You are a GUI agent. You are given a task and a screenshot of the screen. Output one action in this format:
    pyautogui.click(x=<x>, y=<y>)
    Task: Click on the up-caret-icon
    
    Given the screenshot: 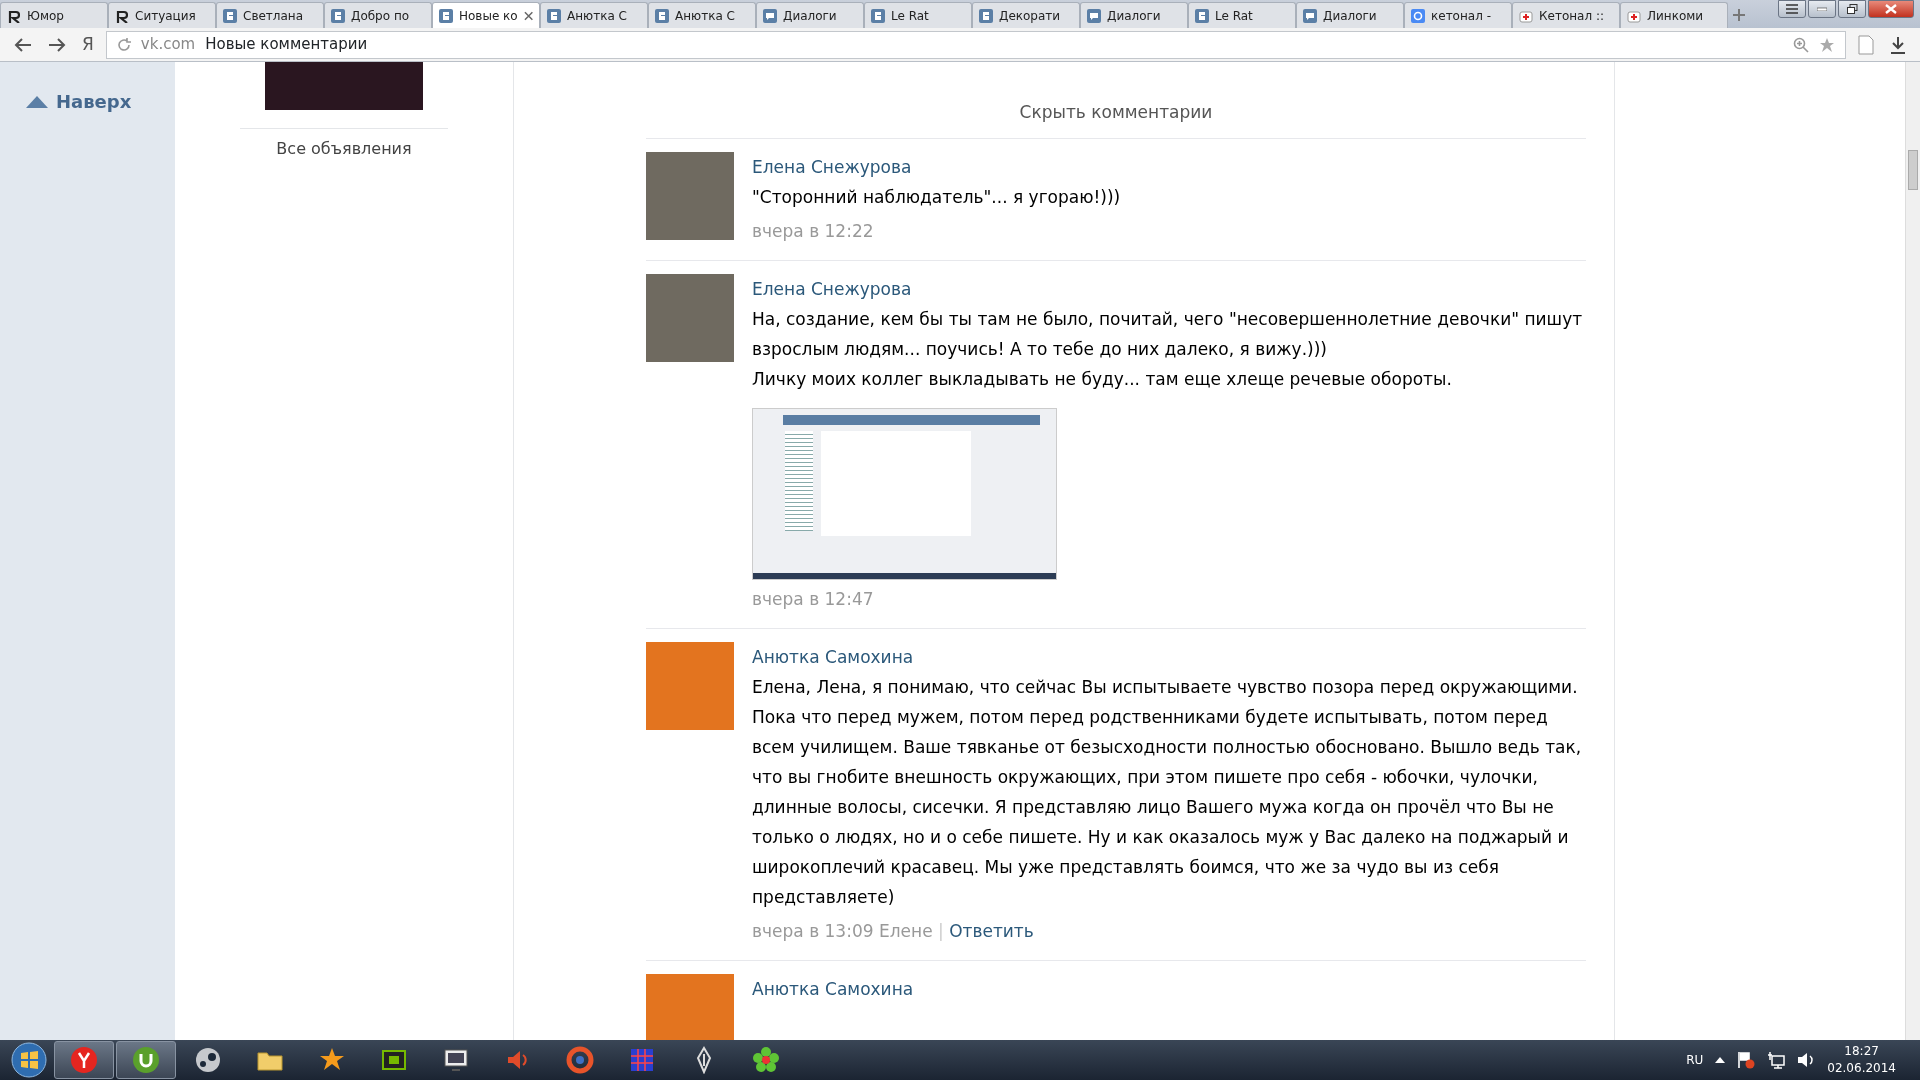 What is the action you would take?
    pyautogui.click(x=1720, y=1060)
    